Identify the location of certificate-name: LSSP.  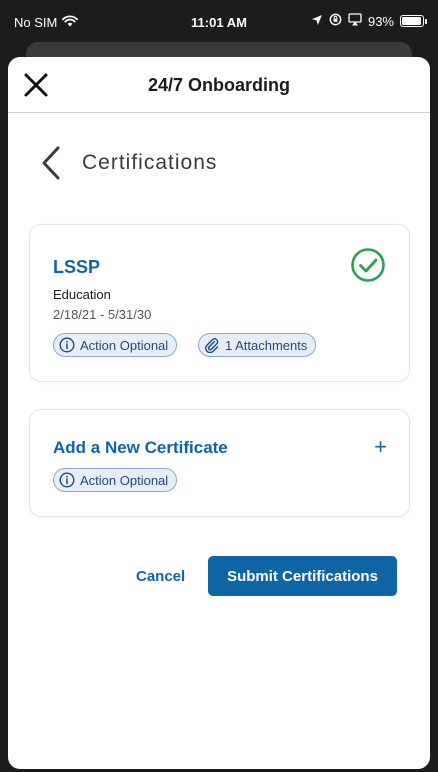
(76, 267).